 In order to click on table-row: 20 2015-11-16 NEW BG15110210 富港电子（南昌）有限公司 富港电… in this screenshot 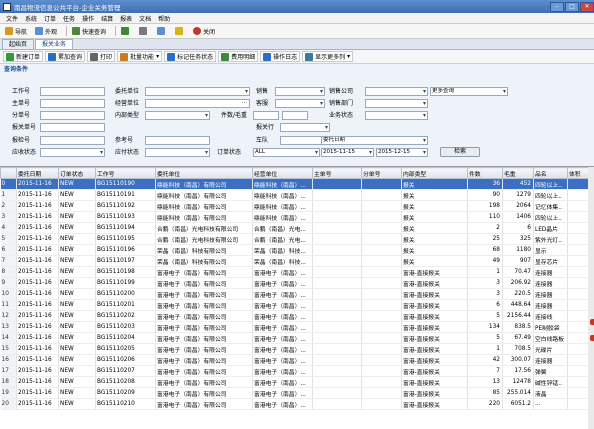, I will do `click(297, 404)`.